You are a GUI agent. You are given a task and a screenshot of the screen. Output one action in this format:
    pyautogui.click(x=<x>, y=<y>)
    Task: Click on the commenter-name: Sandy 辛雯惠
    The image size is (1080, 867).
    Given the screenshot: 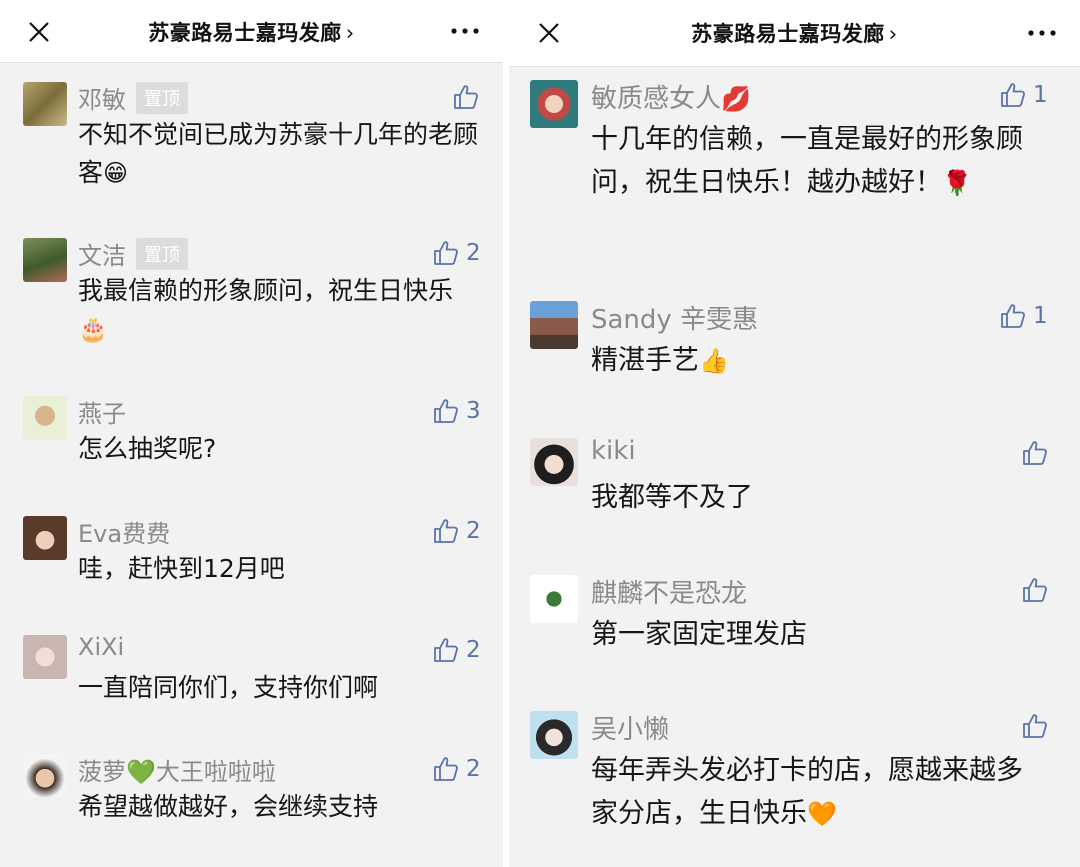 What is the action you would take?
    pyautogui.click(x=675, y=320)
    